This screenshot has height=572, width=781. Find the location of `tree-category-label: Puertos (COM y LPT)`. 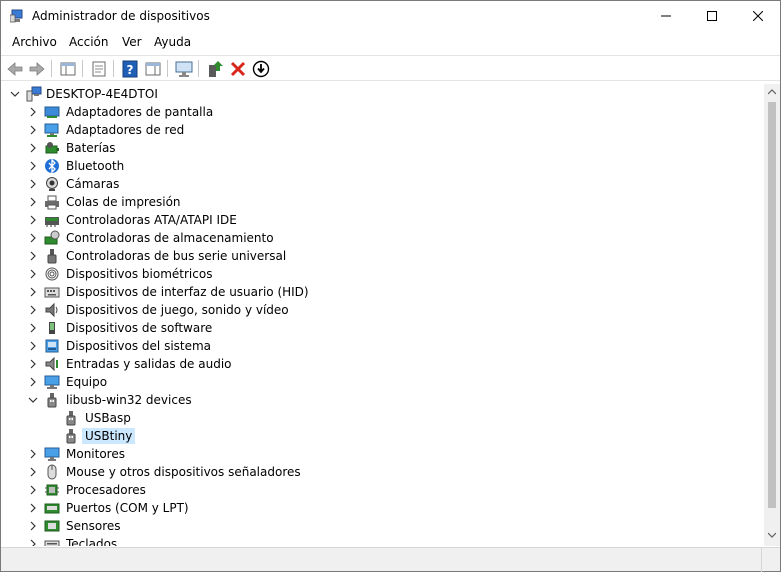

tree-category-label: Puertos (COM y LPT) is located at coordinates (127, 508).